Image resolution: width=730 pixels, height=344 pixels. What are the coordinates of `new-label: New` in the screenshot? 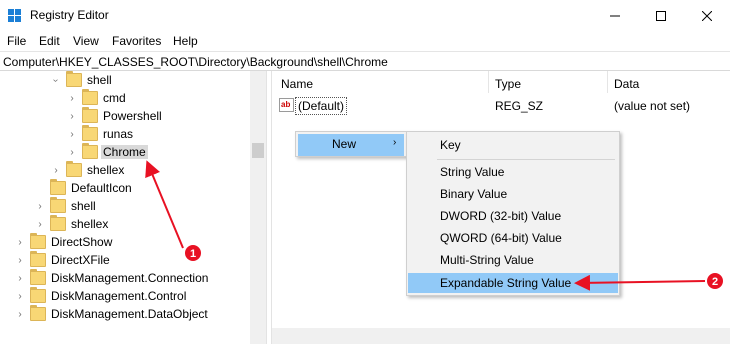 It's located at (344, 144).